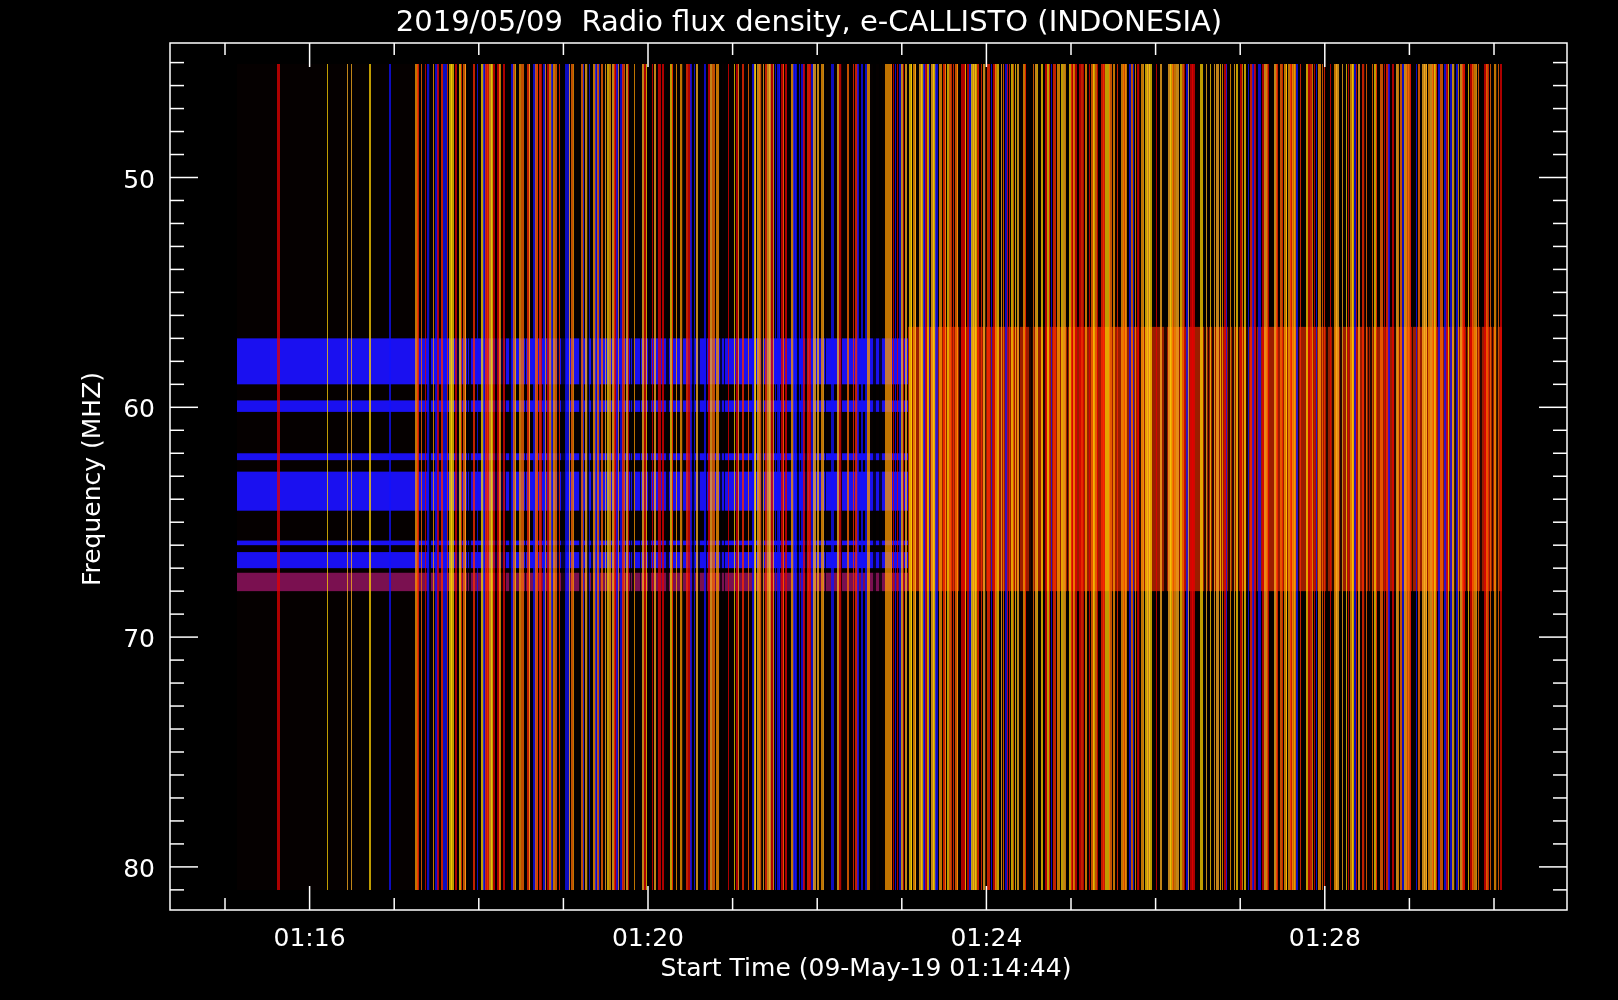  Describe the element at coordinates (309, 937) in the screenshot. I see `x-tick-label: 01:16` at that location.